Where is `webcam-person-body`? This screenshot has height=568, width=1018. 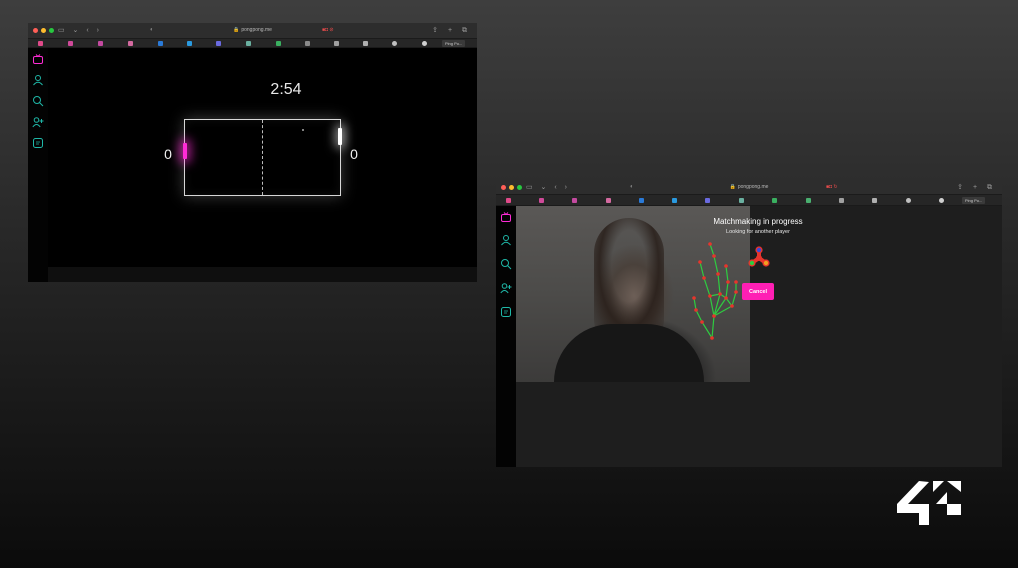 webcam-person-body is located at coordinates (629, 353).